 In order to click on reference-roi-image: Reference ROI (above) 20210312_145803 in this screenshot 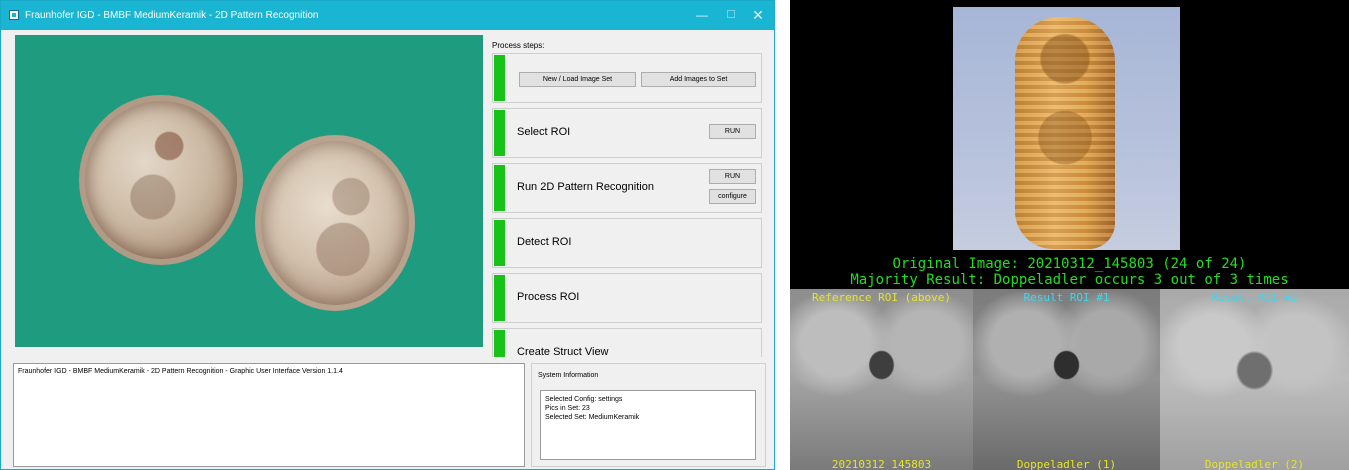, I will do `click(881, 379)`.